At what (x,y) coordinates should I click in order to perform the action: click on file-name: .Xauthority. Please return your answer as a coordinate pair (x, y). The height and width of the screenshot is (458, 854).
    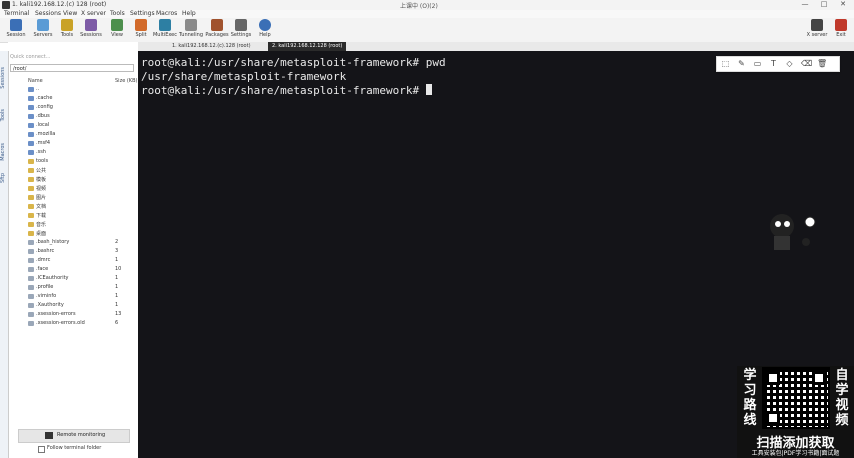
    Looking at the image, I should click on (50, 305).